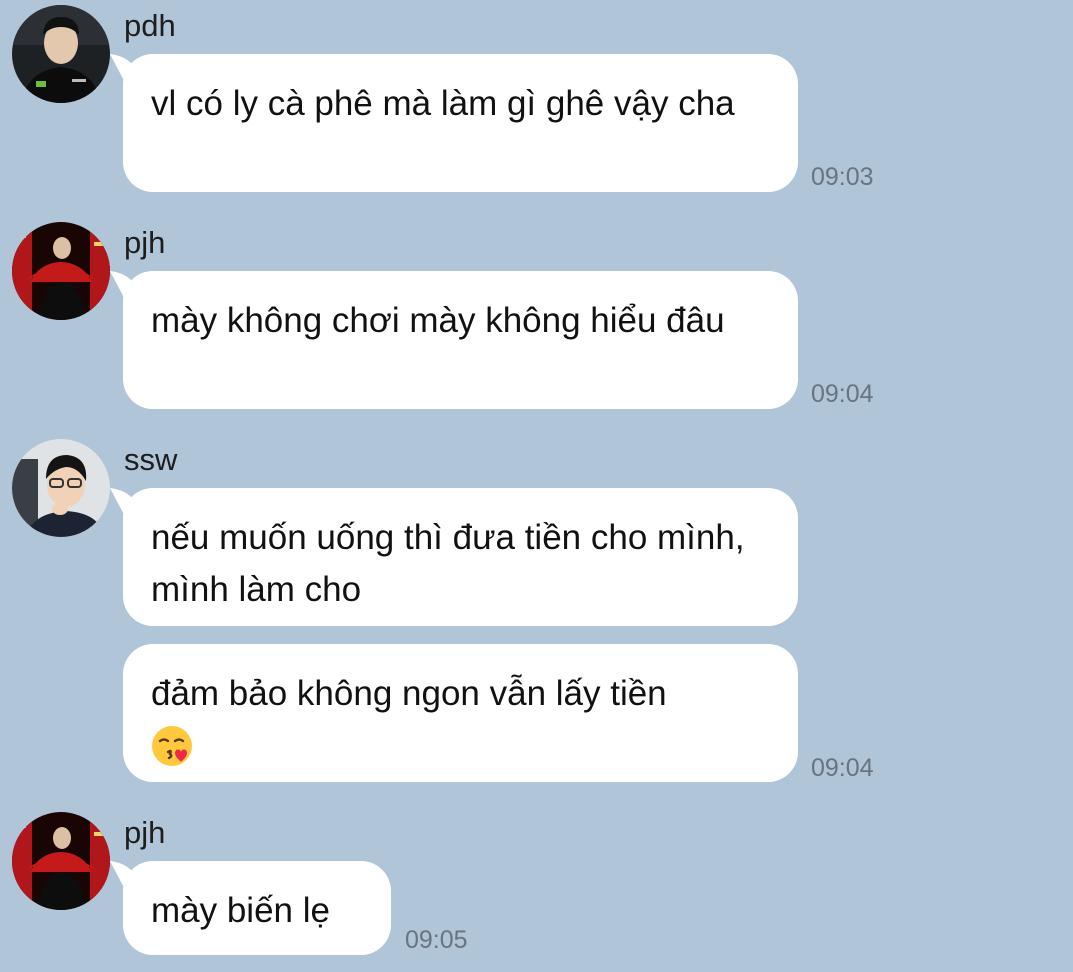 The height and width of the screenshot is (972, 1073). I want to click on message-bubble: vl có ly cà phê mà làm gì ghê vậy cha, so click(460, 123).